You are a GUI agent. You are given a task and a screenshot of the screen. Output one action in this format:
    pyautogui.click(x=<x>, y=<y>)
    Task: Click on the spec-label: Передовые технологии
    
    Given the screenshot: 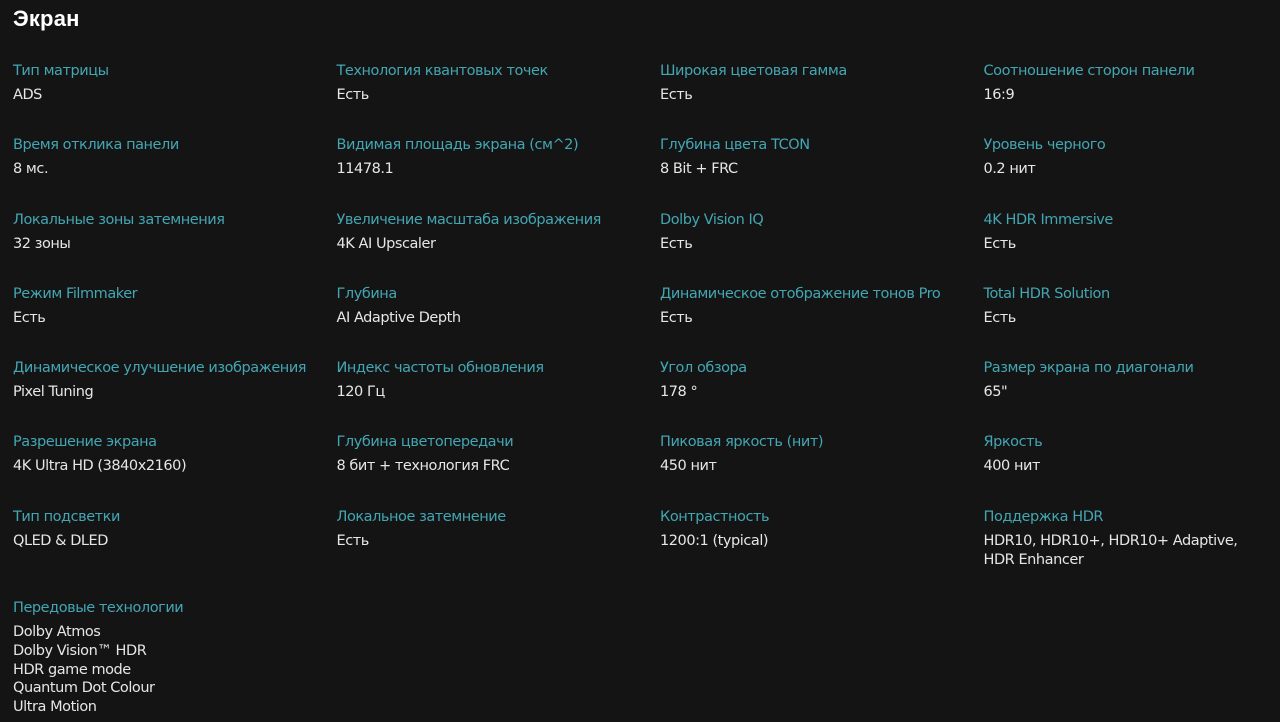 What is the action you would take?
    pyautogui.click(x=98, y=608)
    